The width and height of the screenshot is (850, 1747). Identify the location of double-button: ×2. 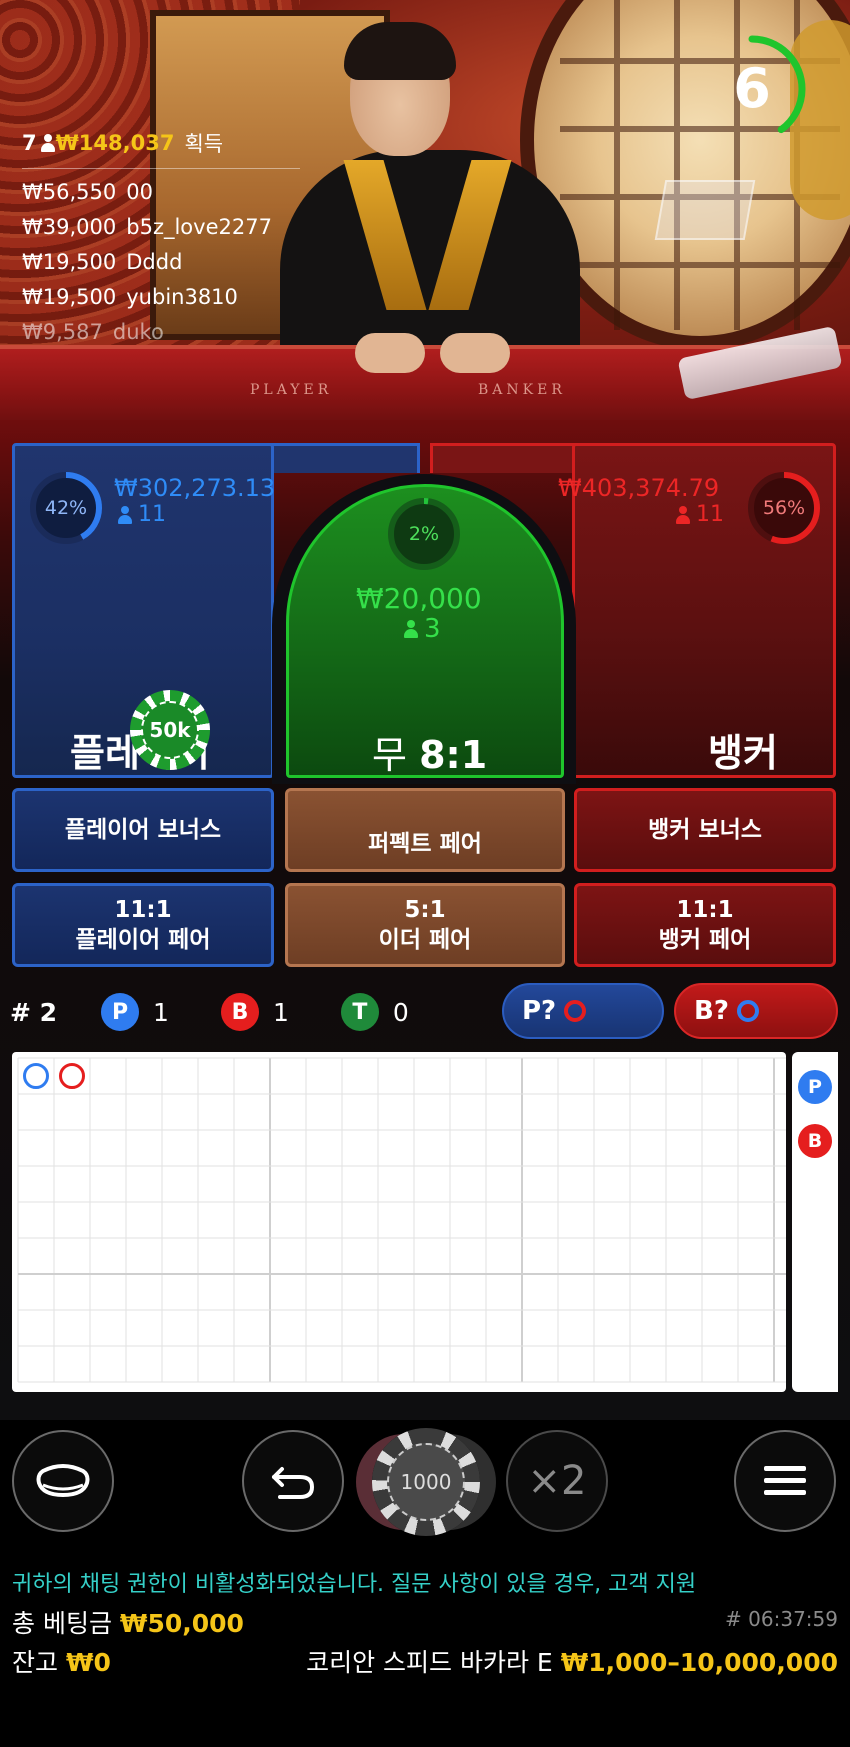
(557, 1481).